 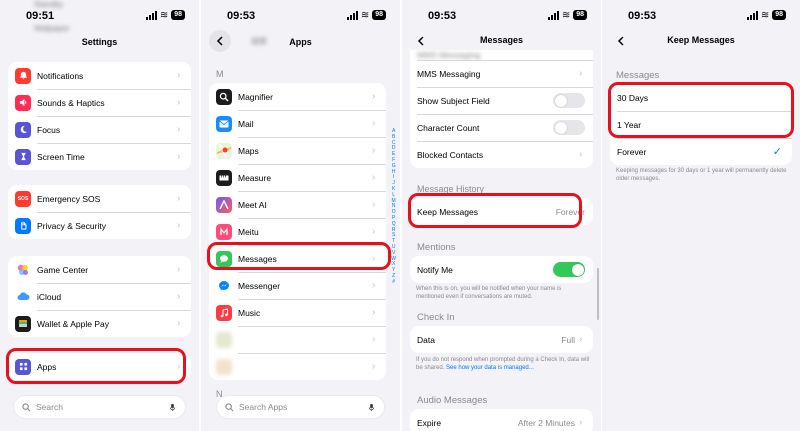 I want to click on hand-icon, so click(x=23, y=225).